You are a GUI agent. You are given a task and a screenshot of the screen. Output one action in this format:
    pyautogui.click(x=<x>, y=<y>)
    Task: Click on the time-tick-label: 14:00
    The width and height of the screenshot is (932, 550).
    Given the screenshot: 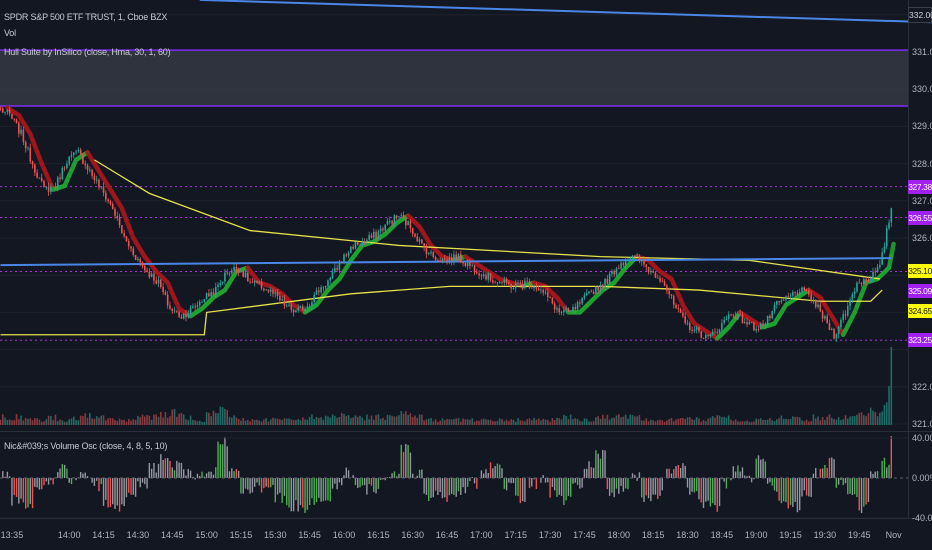 What is the action you would take?
    pyautogui.click(x=69, y=535)
    